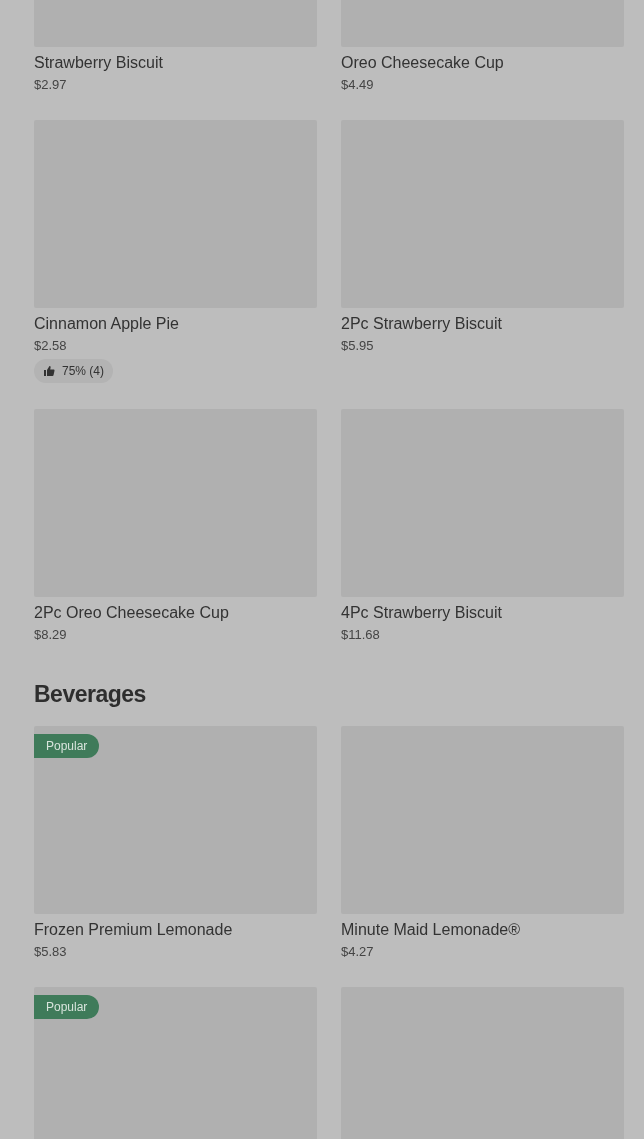  What do you see at coordinates (50, 346) in the screenshot?
I see `item-price: $2.58` at bounding box center [50, 346].